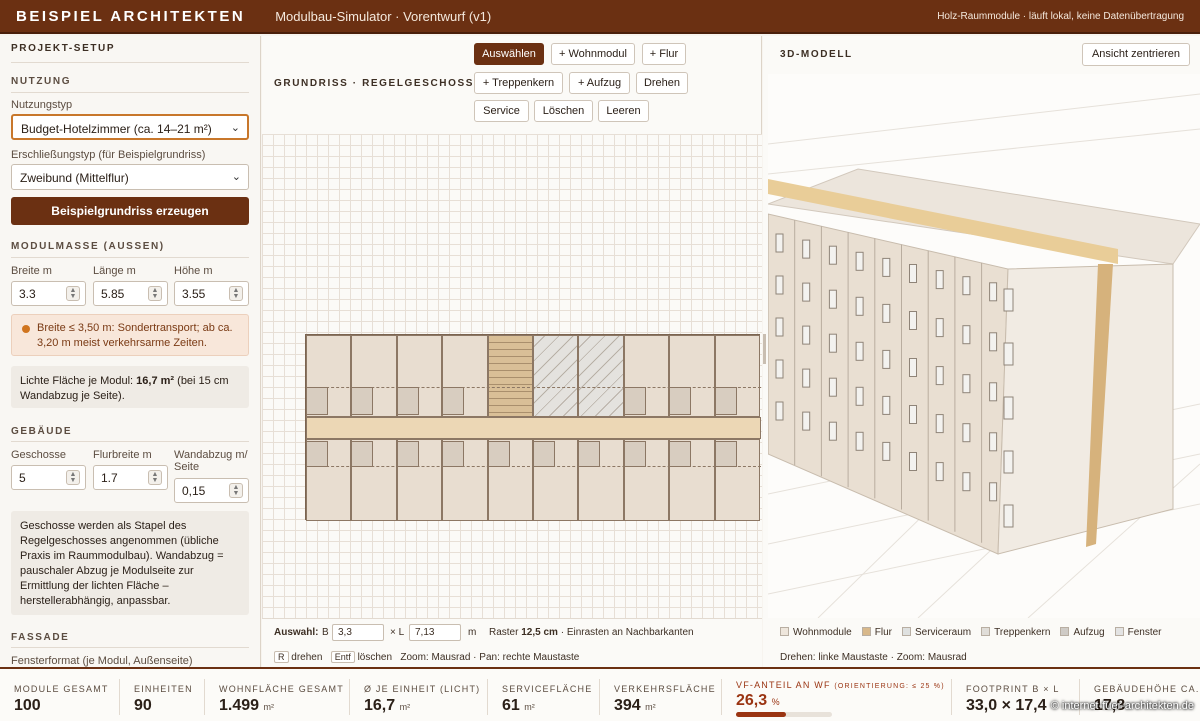 The image size is (1200, 721). I want to click on stat-value: 394, so click(627, 705).